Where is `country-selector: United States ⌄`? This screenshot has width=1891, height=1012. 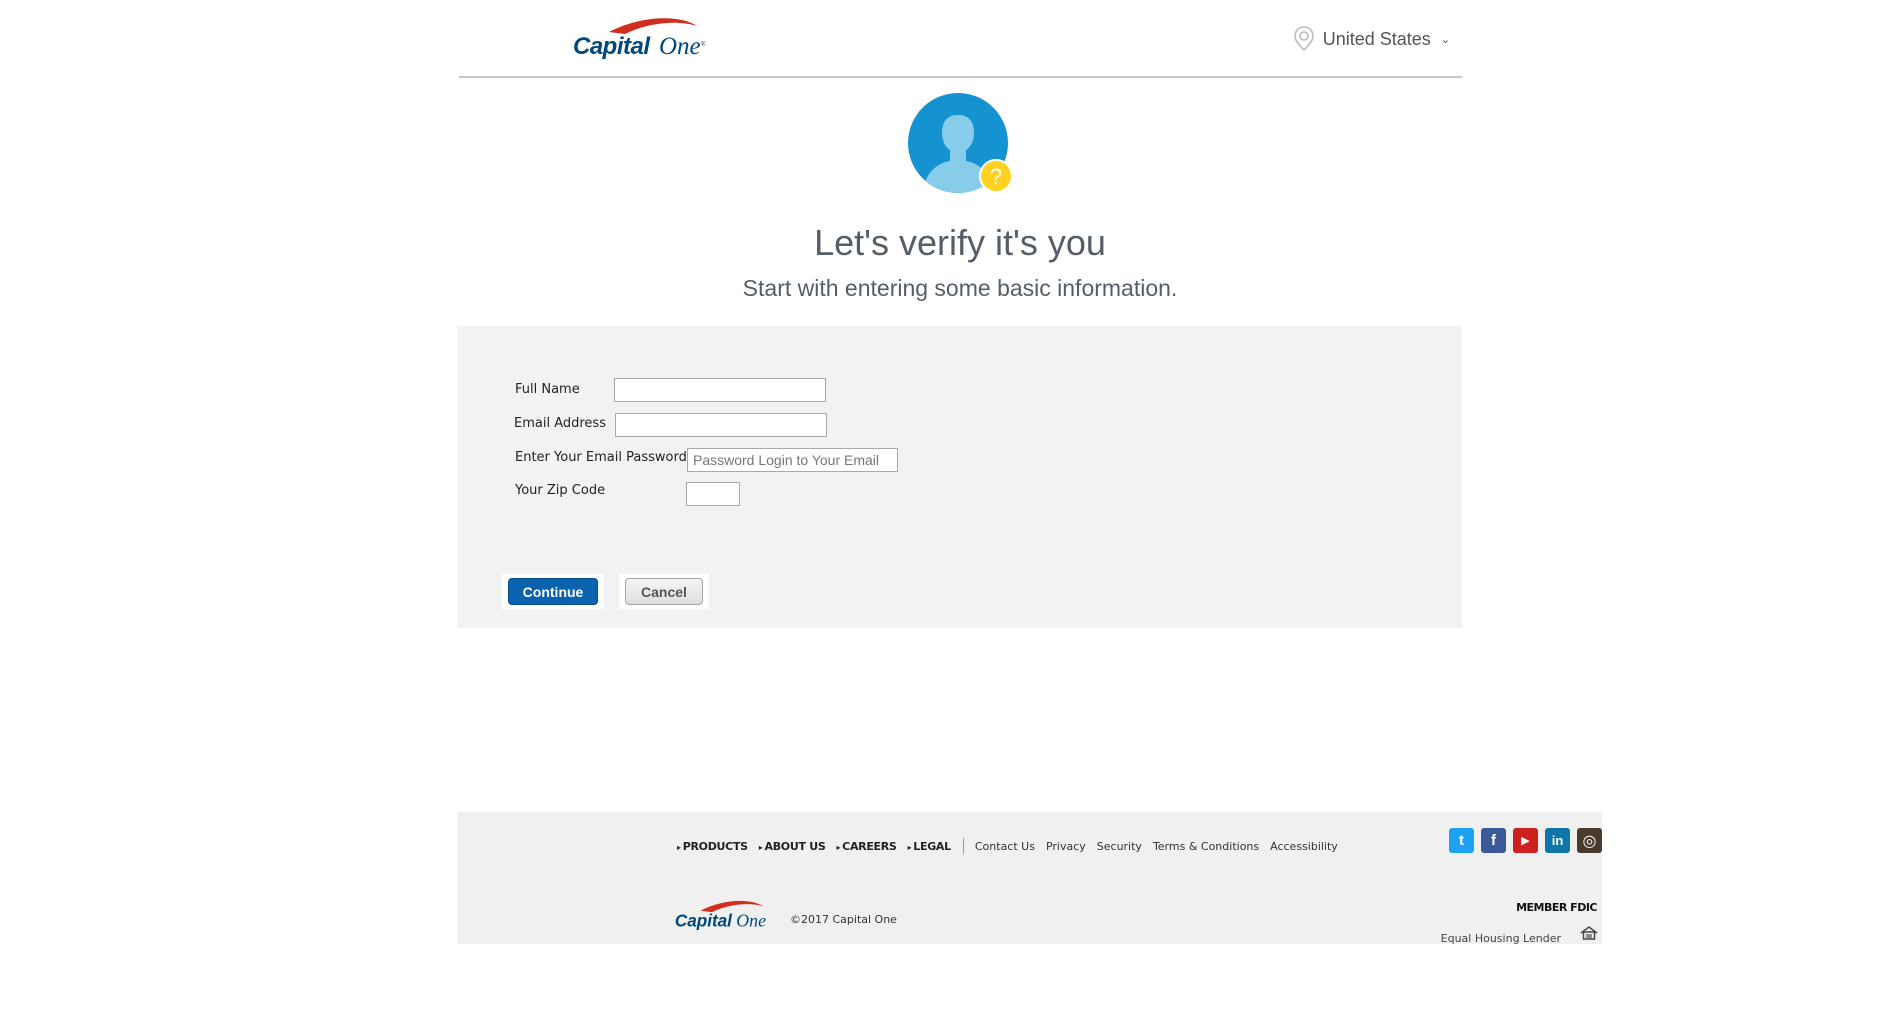 country-selector: United States ⌄ is located at coordinates (1371, 39).